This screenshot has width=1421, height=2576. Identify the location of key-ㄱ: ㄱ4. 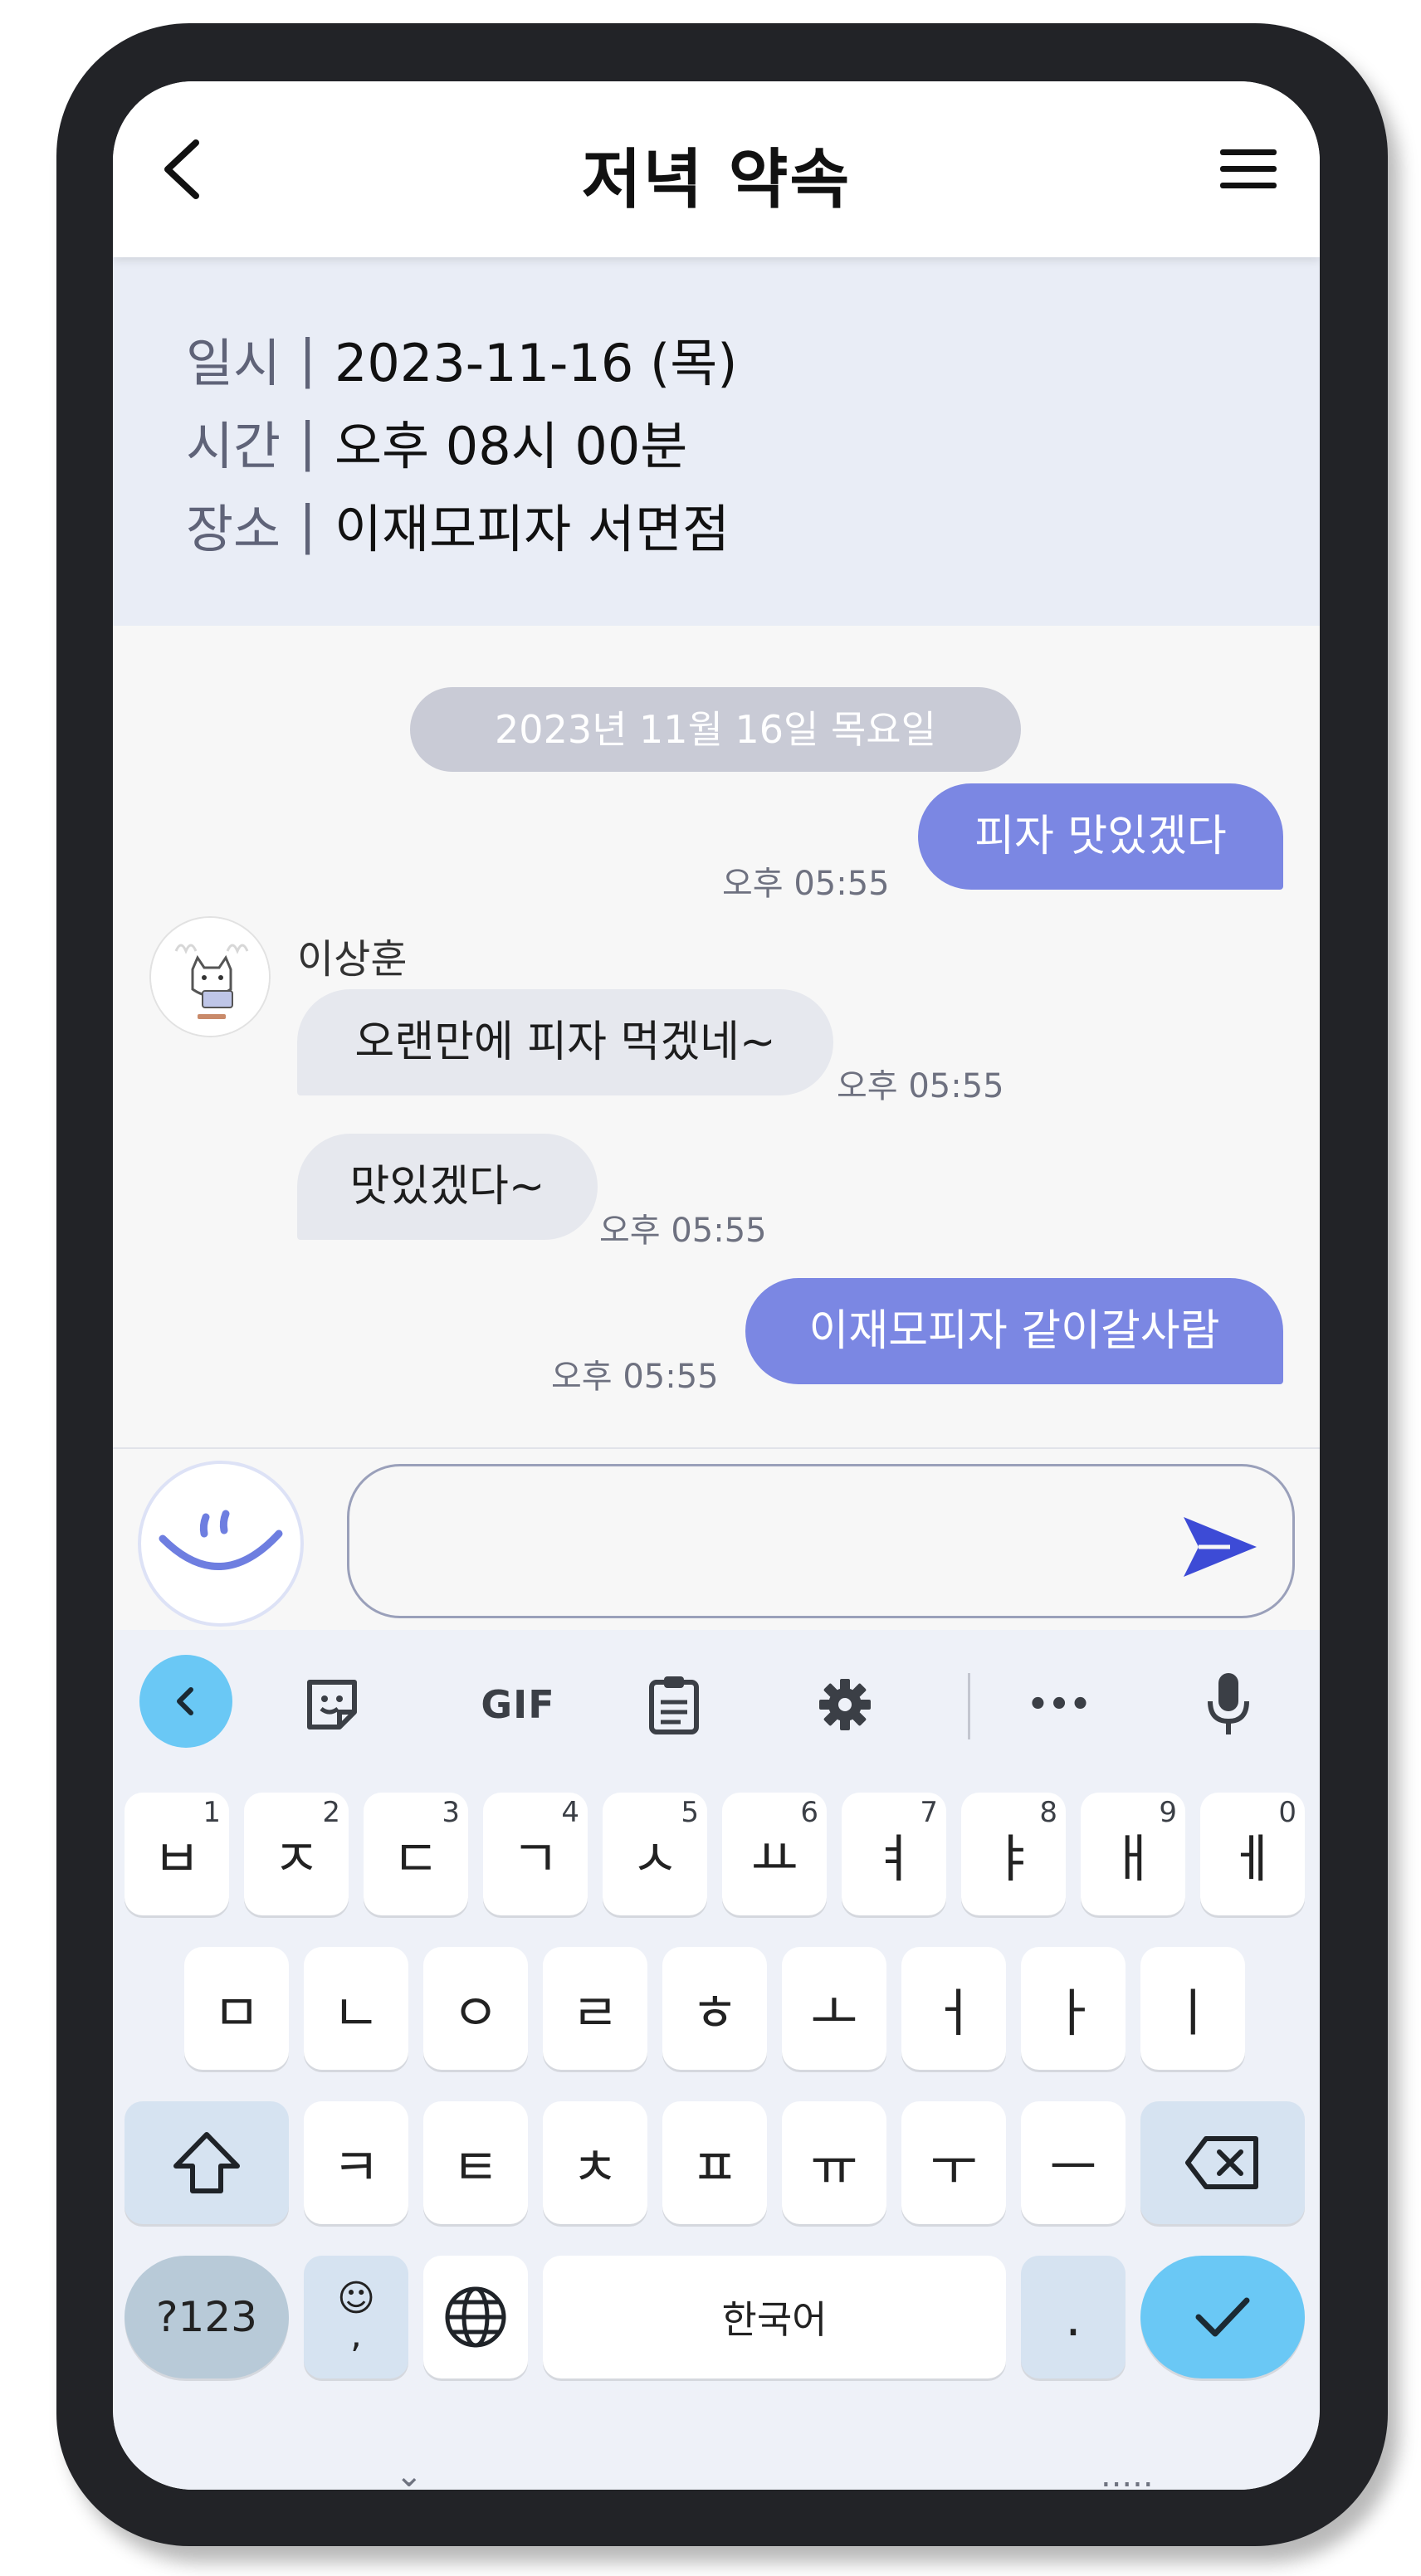
(536, 1854).